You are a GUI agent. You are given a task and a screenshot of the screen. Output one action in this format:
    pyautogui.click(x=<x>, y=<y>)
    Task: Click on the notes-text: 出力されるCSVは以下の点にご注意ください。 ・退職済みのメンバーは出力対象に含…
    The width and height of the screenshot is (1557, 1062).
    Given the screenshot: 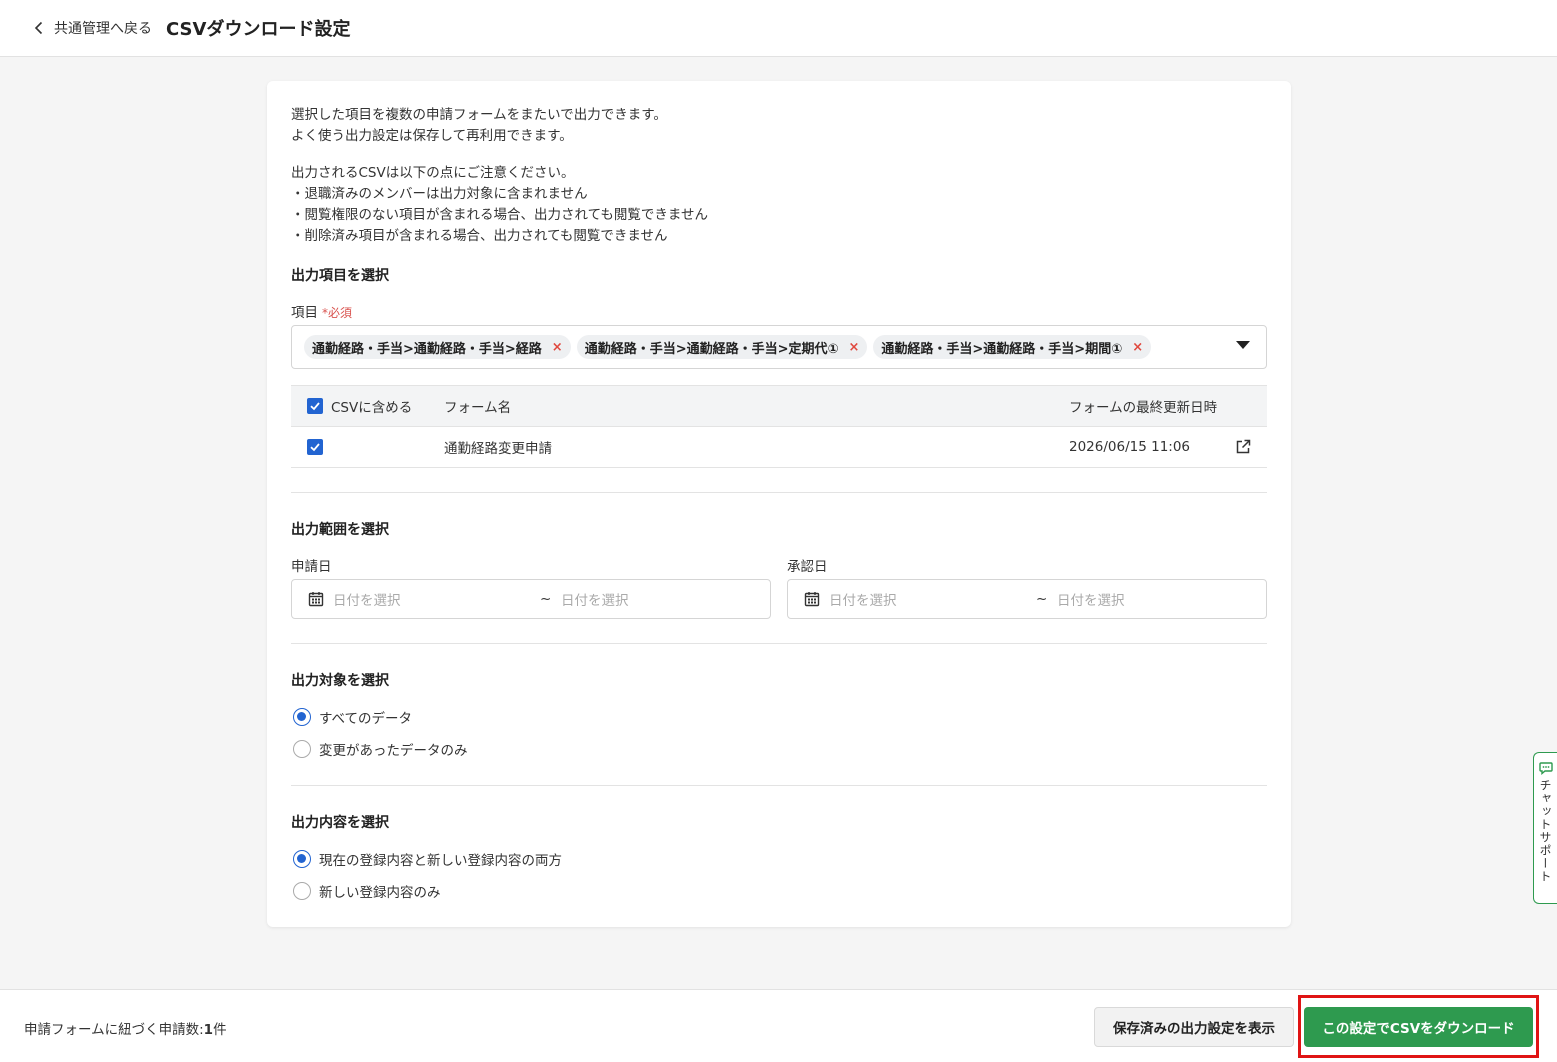 What is the action you would take?
    pyautogui.click(x=499, y=205)
    